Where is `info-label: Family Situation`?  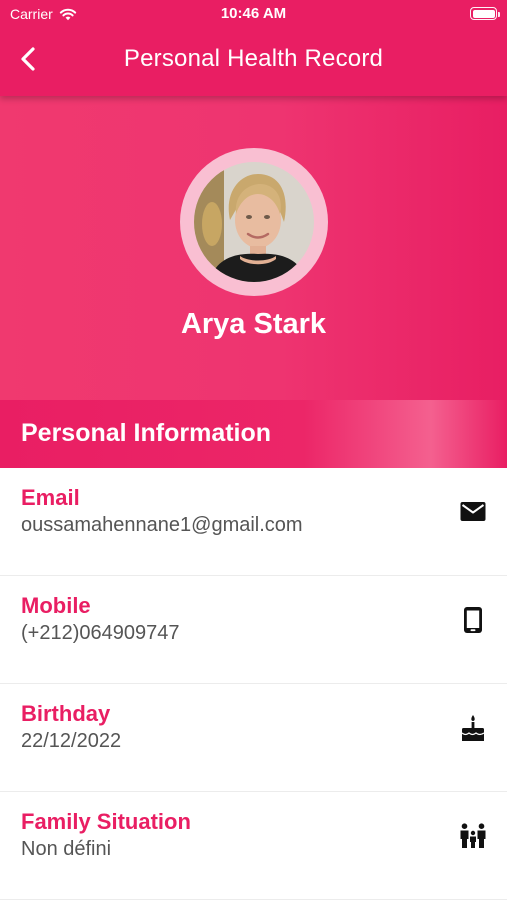 info-label: Family Situation is located at coordinates (106, 821).